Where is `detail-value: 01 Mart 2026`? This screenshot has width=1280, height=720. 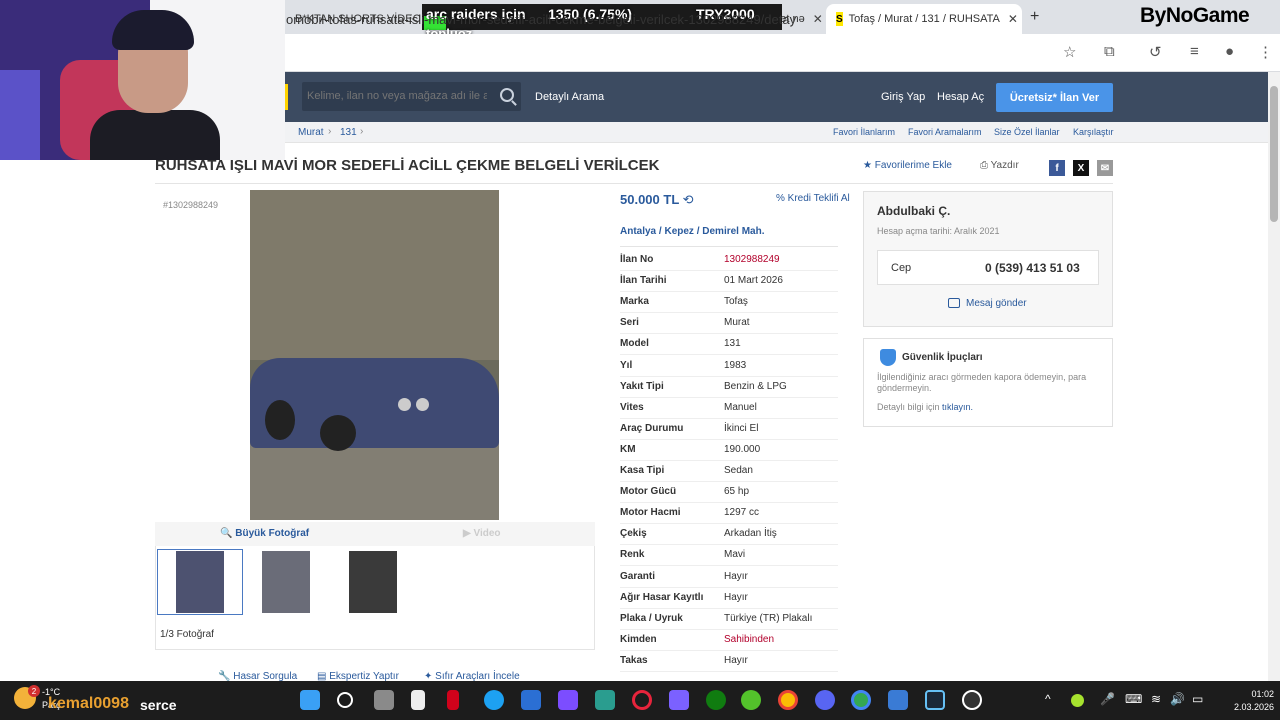 detail-value: 01 Mart 2026 is located at coordinates (753, 280).